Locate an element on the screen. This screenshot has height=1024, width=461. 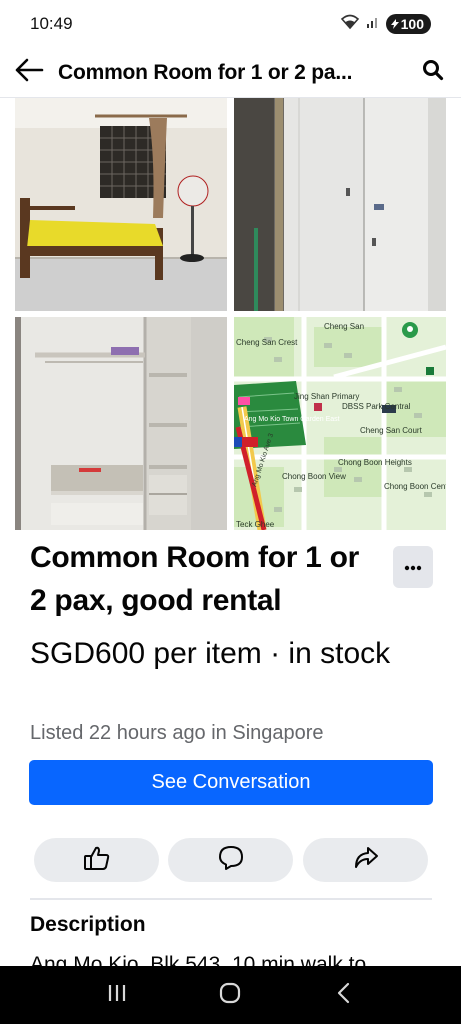
search-icon is located at coordinates (433, 72).